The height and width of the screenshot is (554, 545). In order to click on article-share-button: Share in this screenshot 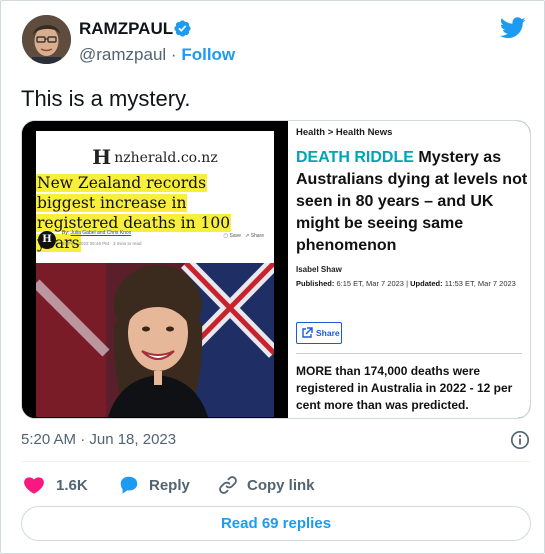, I will do `click(319, 333)`.